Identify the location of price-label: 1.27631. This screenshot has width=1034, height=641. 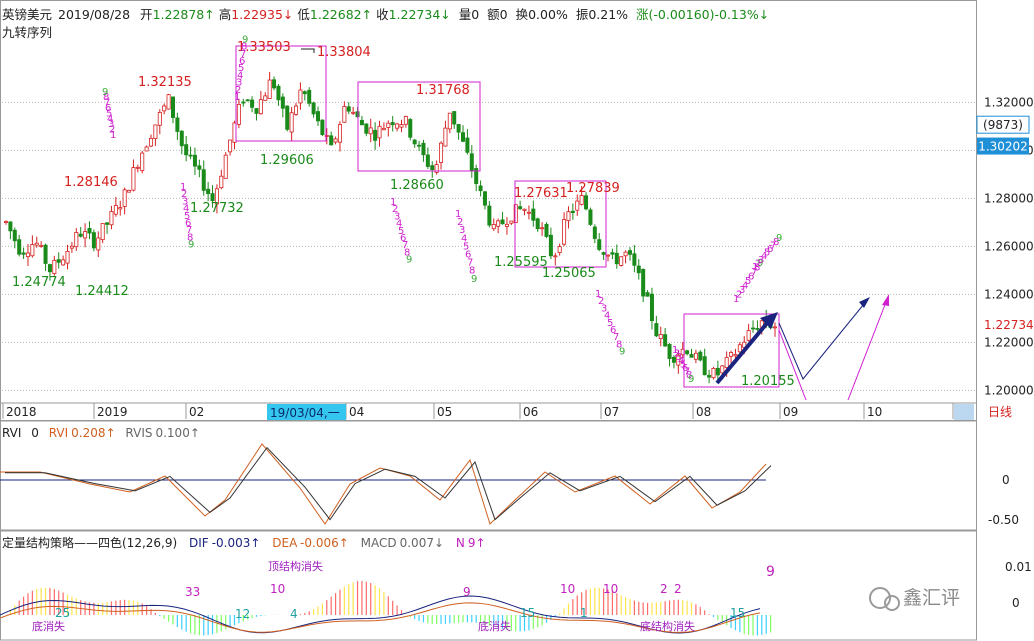
(541, 193).